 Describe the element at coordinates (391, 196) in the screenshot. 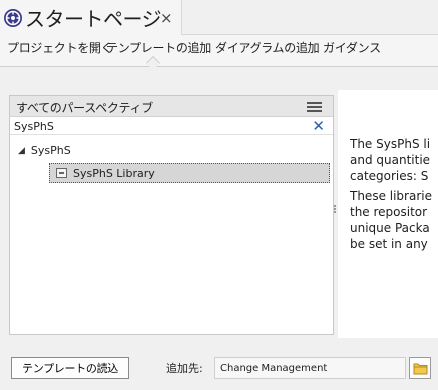

I see `desc-line: These librarie` at that location.